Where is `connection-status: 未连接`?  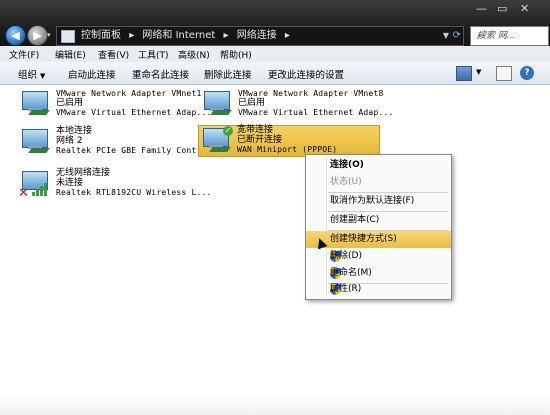 connection-status: 未连接 is located at coordinates (70, 182).